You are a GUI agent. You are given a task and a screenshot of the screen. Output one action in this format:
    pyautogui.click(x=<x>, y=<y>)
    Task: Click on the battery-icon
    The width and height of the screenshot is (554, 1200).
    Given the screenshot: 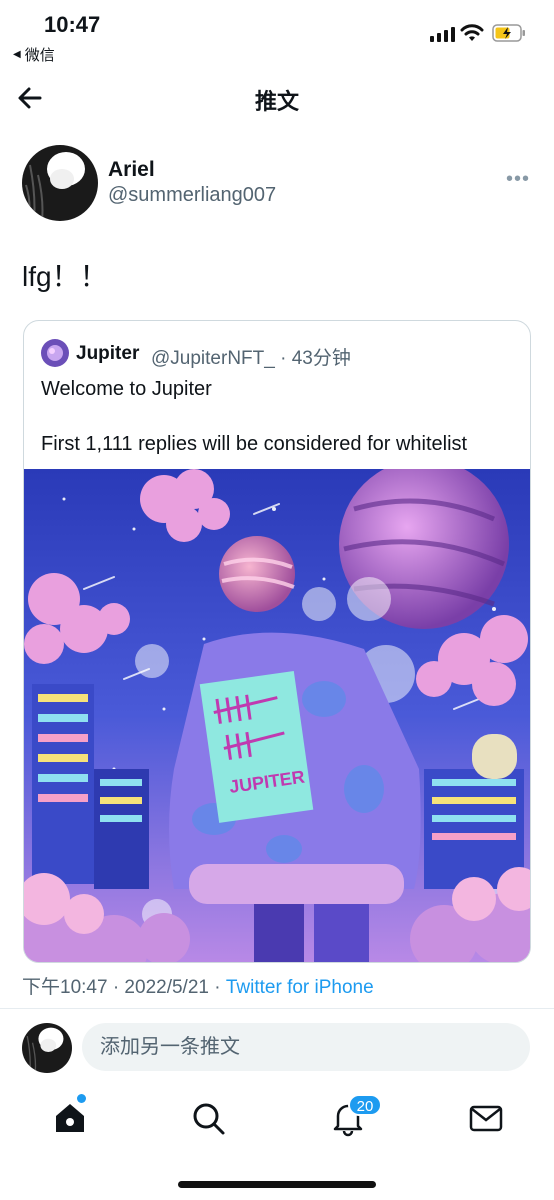 What is the action you would take?
    pyautogui.click(x=508, y=33)
    